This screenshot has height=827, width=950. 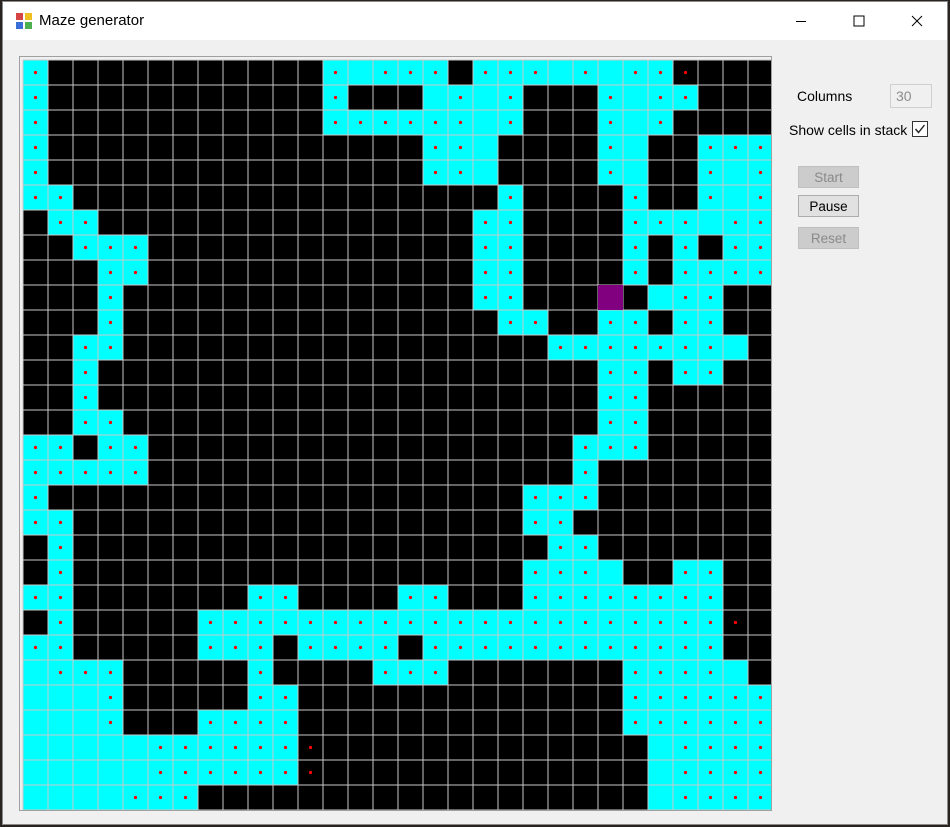 I want to click on pause-button: Pause, so click(x=828, y=206).